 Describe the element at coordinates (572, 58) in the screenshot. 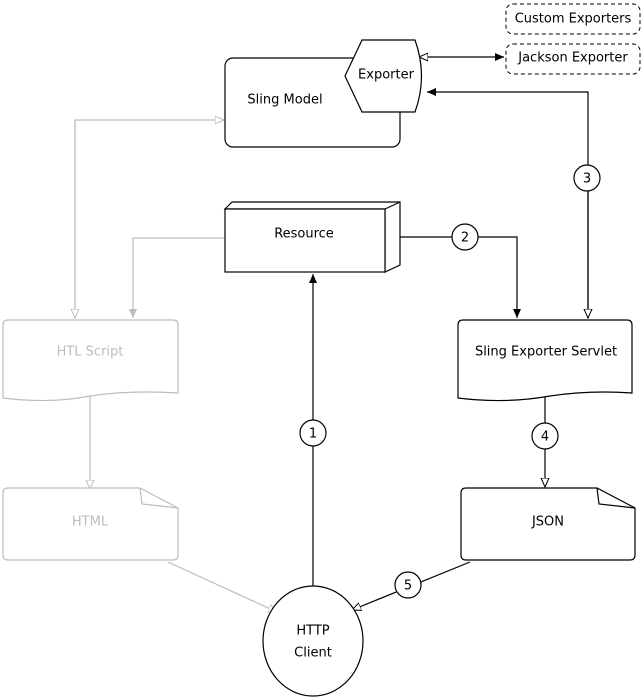

I see `jackson-exporter-label: Jackson Exporter` at that location.